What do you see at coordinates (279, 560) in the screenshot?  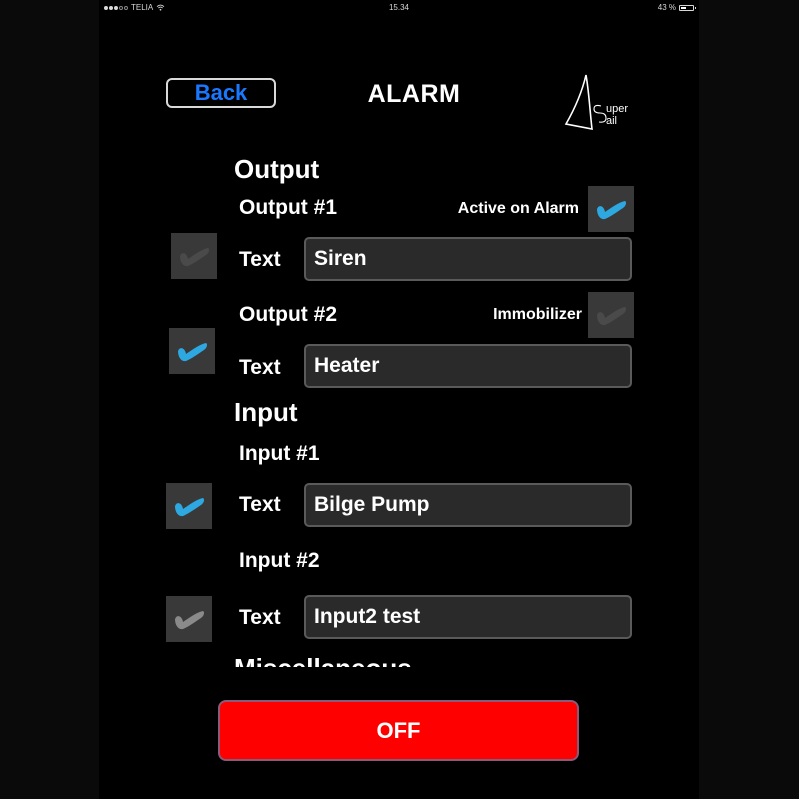 I see `input-2-label: Input #2` at bounding box center [279, 560].